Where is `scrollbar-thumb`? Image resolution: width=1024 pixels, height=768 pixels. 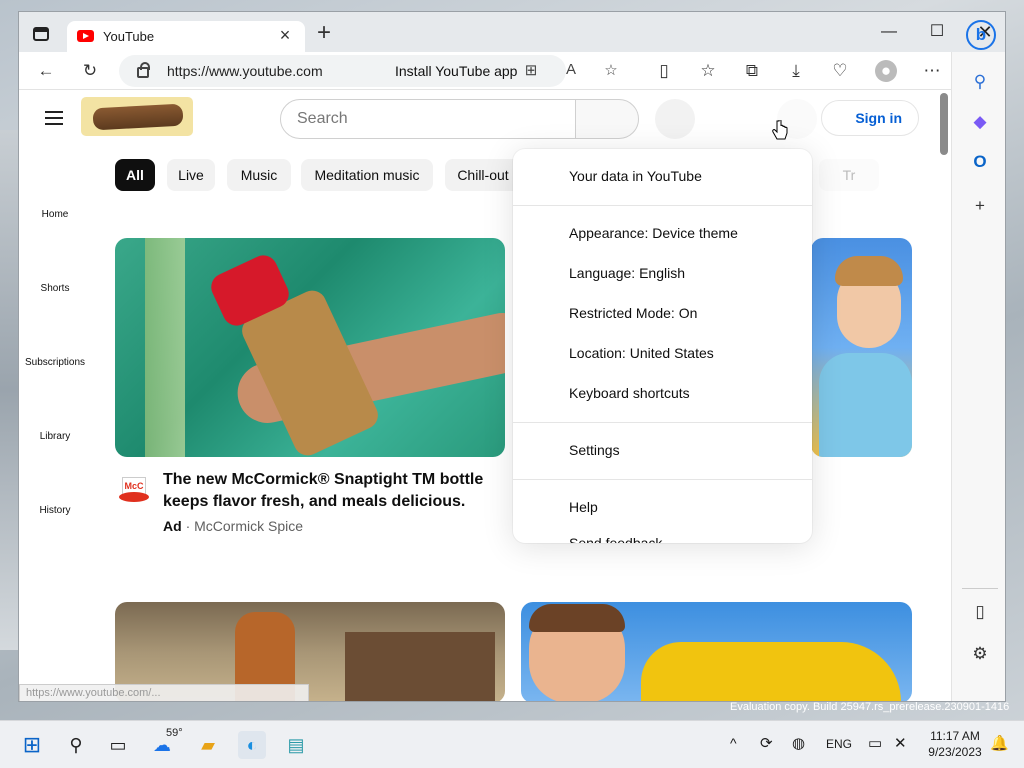
scrollbar-thumb is located at coordinates (944, 124).